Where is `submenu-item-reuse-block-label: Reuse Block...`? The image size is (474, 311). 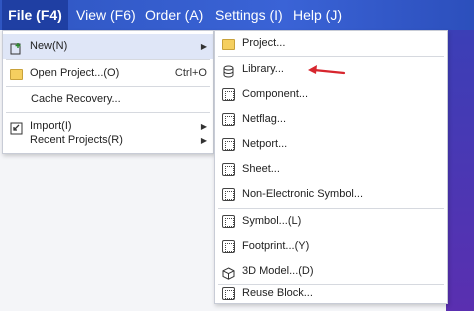
submenu-item-reuse-block-label: Reuse Block... is located at coordinates (277, 293).